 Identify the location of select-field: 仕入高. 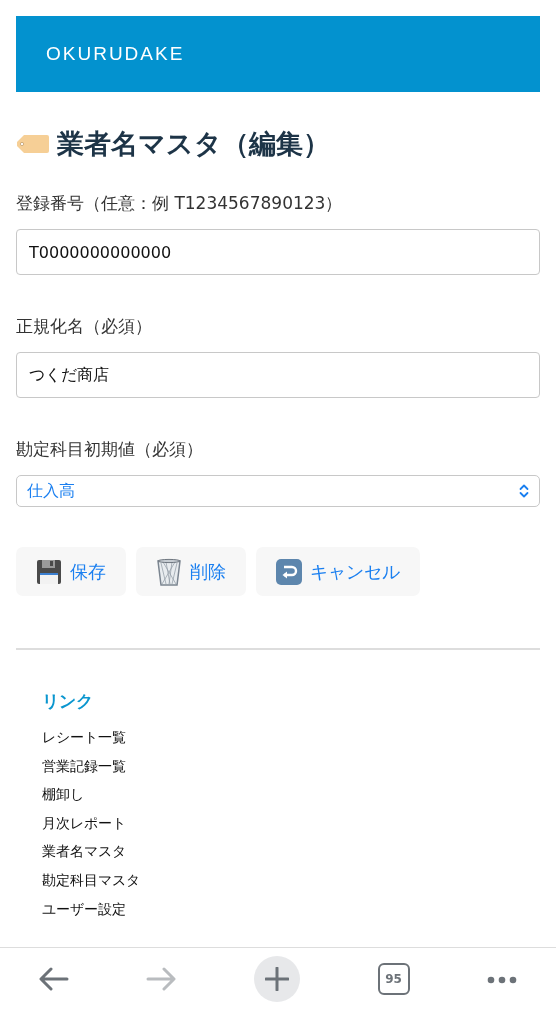
(278, 491).